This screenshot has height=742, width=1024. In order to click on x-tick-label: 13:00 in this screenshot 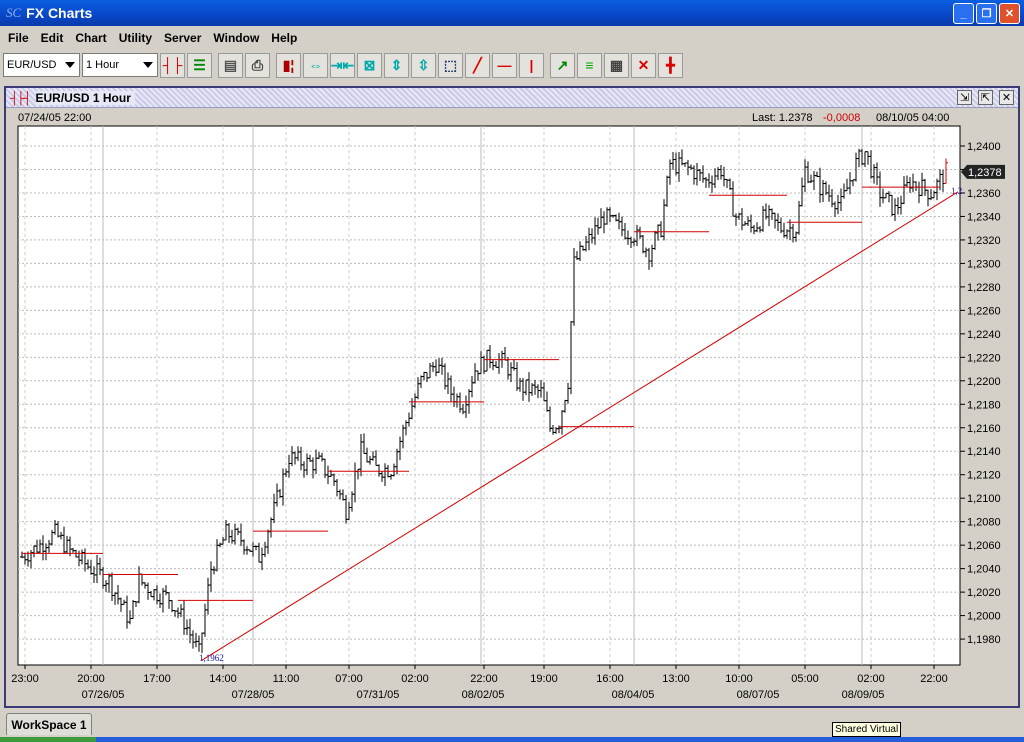, I will do `click(676, 679)`.